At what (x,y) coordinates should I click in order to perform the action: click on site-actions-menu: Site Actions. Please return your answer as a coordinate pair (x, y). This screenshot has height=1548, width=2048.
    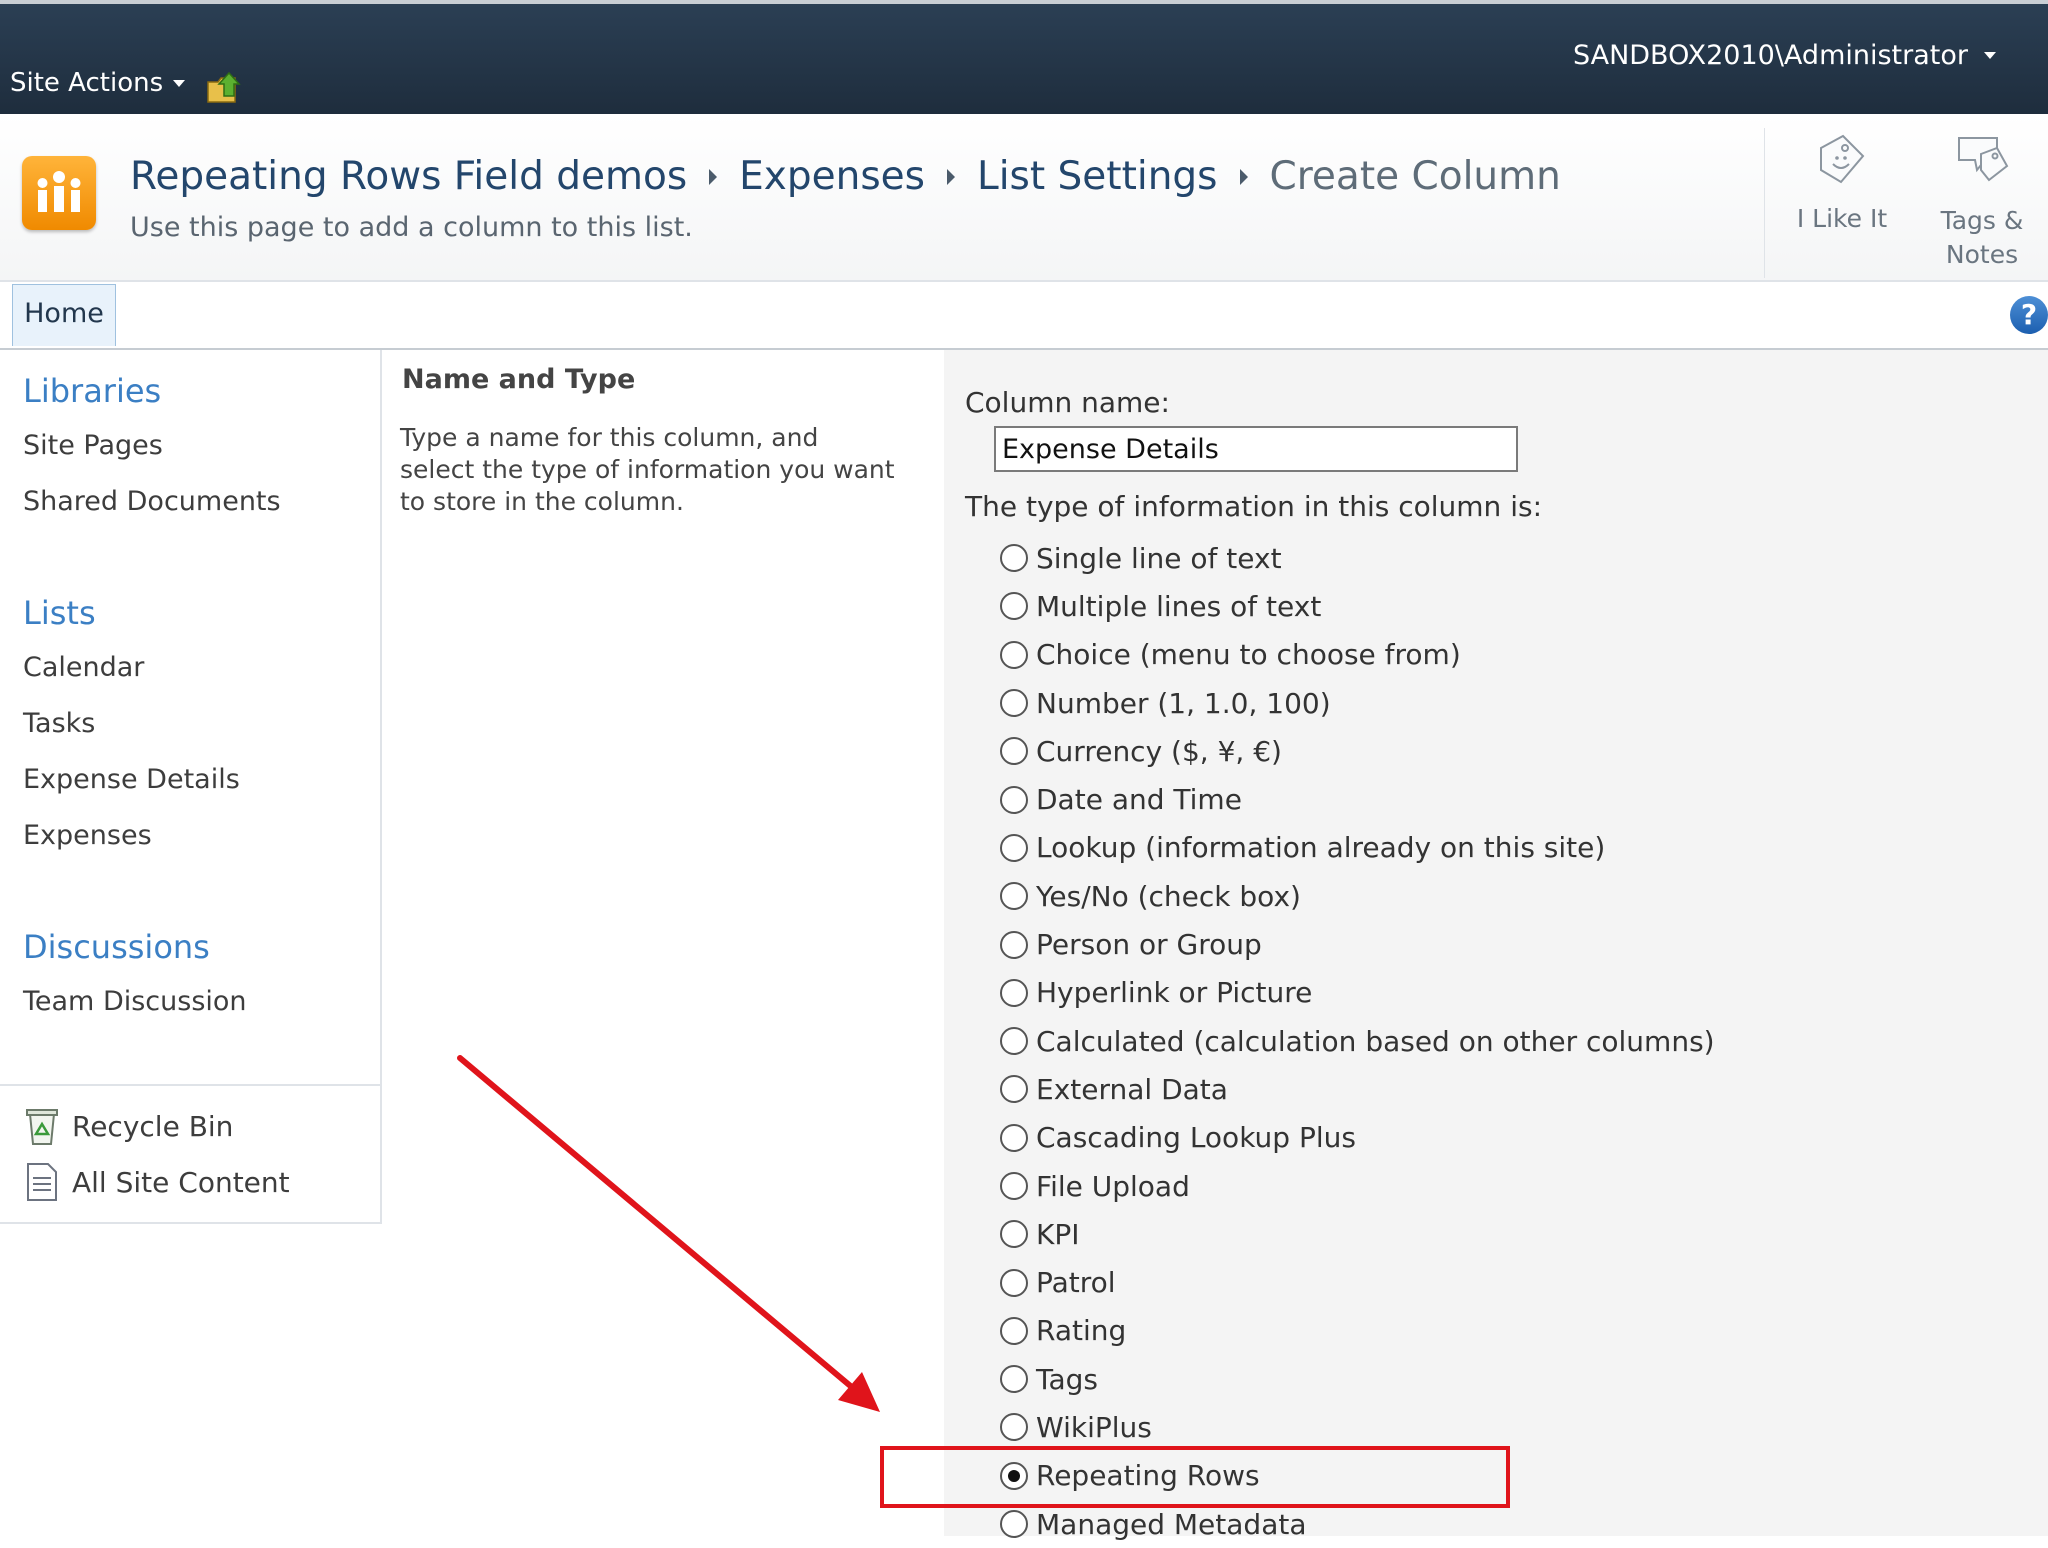
    Looking at the image, I should click on (98, 83).